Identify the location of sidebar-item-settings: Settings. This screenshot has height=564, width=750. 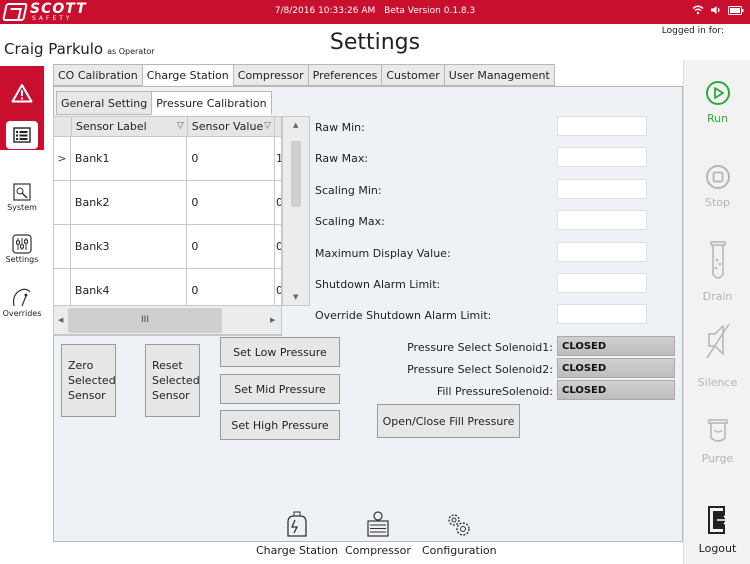
(22, 249).